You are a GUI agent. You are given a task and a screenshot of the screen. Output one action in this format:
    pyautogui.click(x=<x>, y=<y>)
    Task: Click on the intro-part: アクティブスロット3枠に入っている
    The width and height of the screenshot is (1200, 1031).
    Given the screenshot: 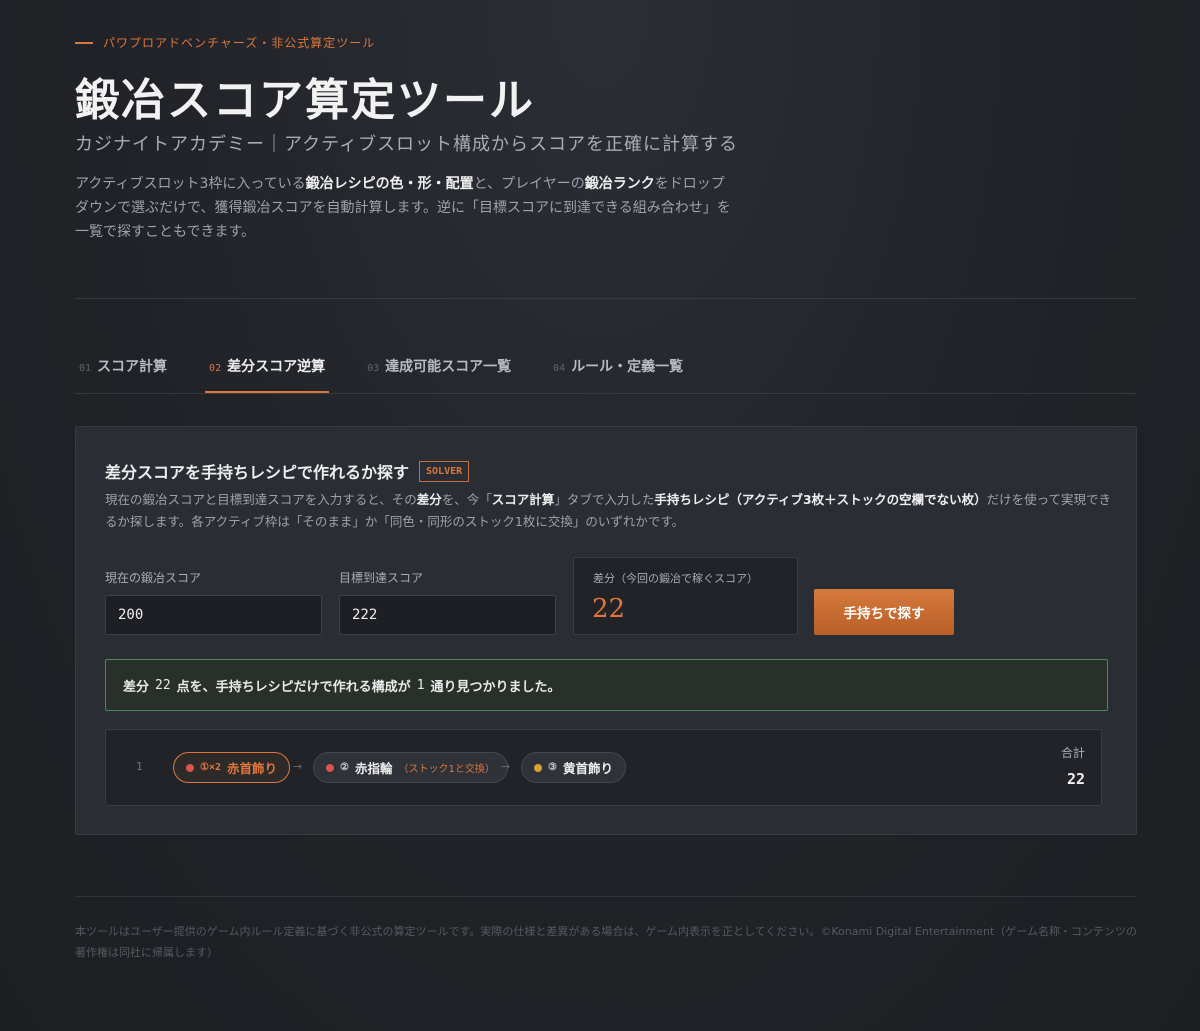 What is the action you would take?
    pyautogui.click(x=190, y=184)
    